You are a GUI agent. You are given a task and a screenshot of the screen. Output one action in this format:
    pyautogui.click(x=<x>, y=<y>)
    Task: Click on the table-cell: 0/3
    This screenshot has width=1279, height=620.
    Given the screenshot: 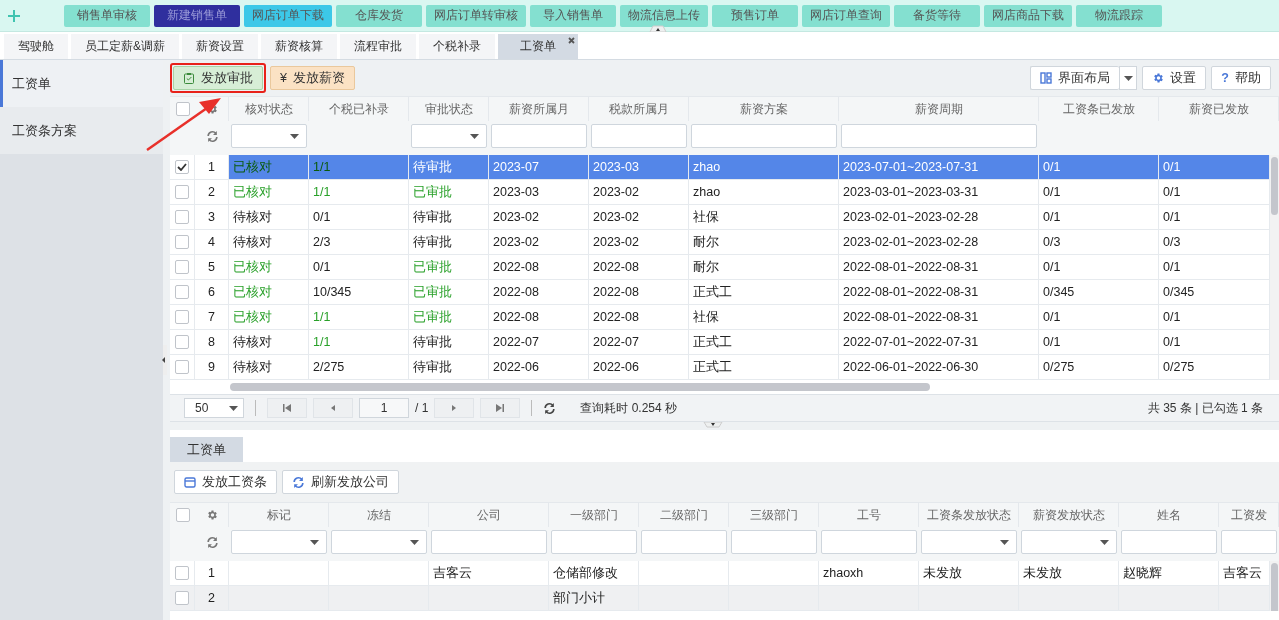 What is the action you would take?
    pyautogui.click(x=1099, y=242)
    